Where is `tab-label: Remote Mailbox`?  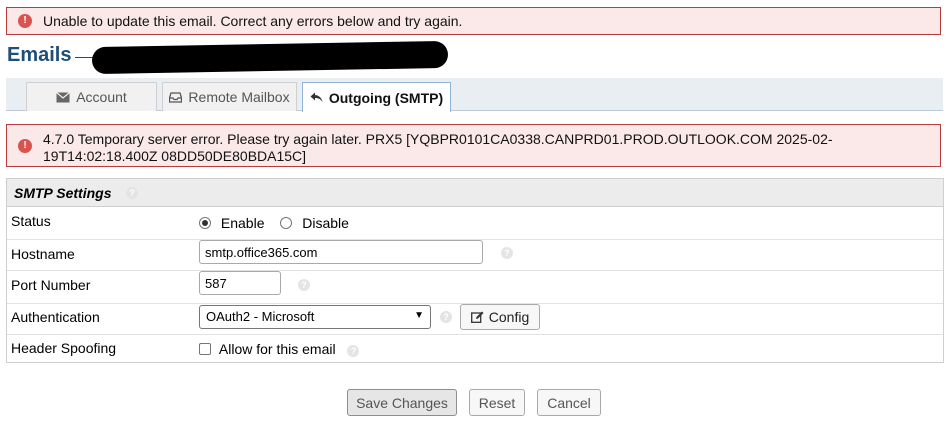 tab-label: Remote Mailbox is located at coordinates (239, 97).